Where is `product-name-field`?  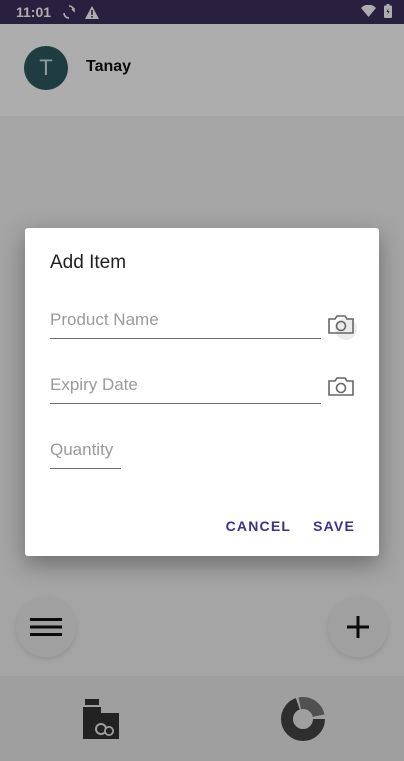 product-name-field is located at coordinates (185, 324).